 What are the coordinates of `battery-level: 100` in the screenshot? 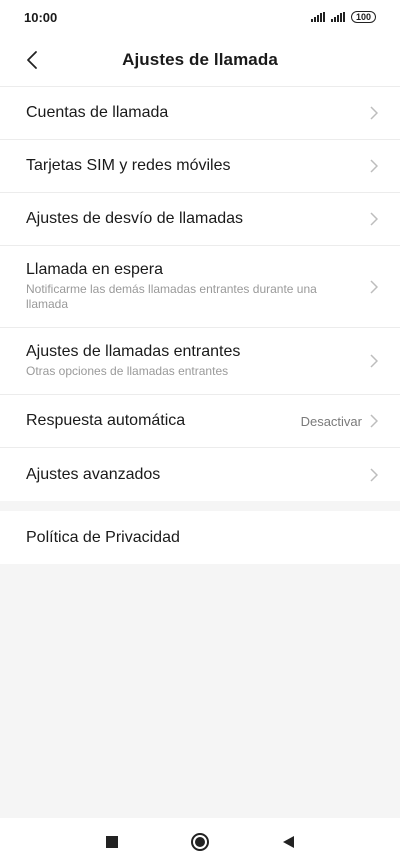 It's located at (363, 17).